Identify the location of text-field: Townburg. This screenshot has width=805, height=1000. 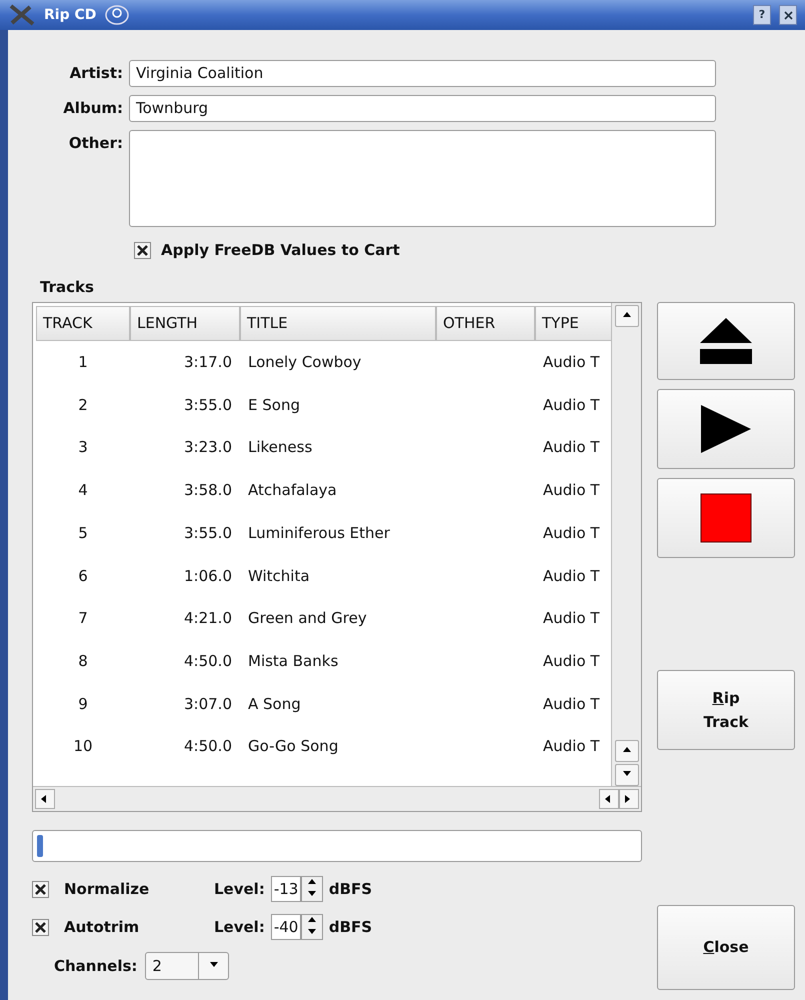
(422, 108).